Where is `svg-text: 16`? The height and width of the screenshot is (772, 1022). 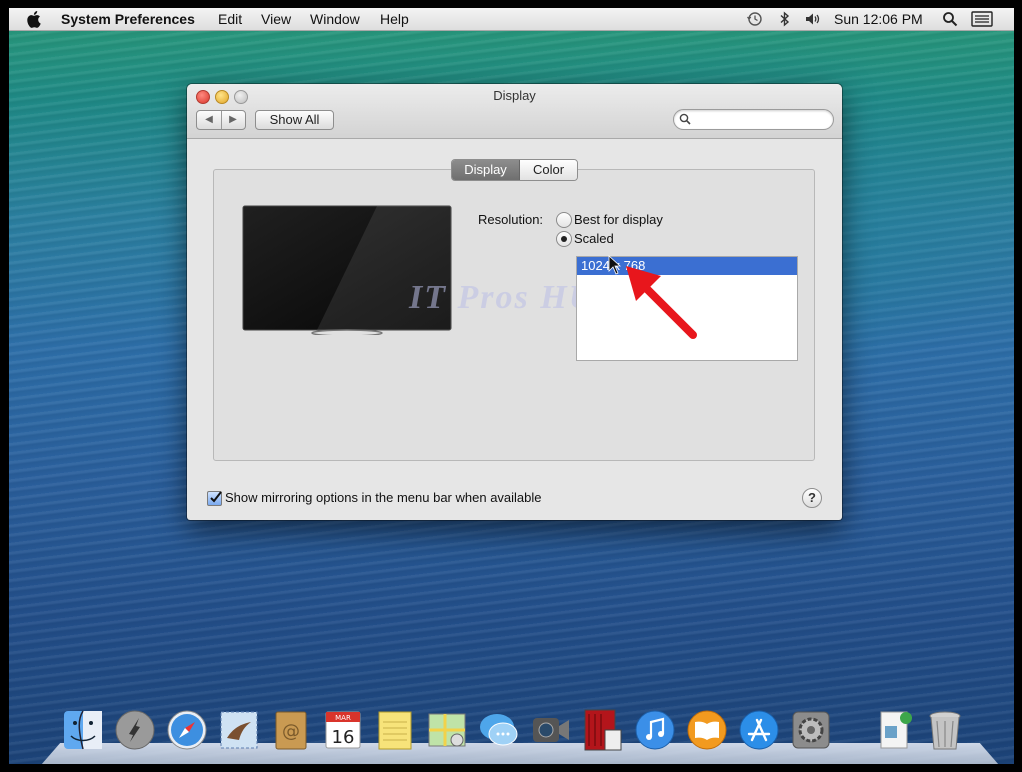 svg-text: 16 is located at coordinates (343, 737).